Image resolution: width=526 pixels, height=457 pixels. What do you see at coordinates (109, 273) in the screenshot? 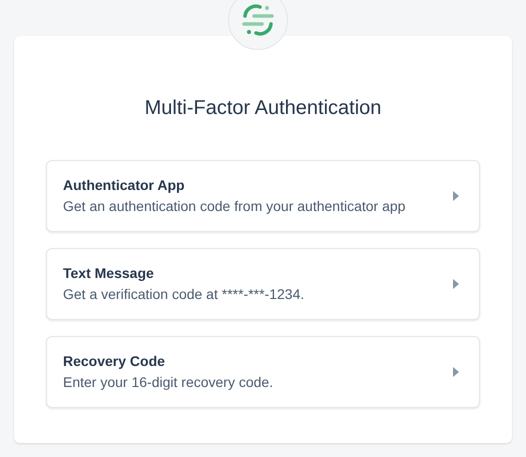
I see `option-title: Text Message` at bounding box center [109, 273].